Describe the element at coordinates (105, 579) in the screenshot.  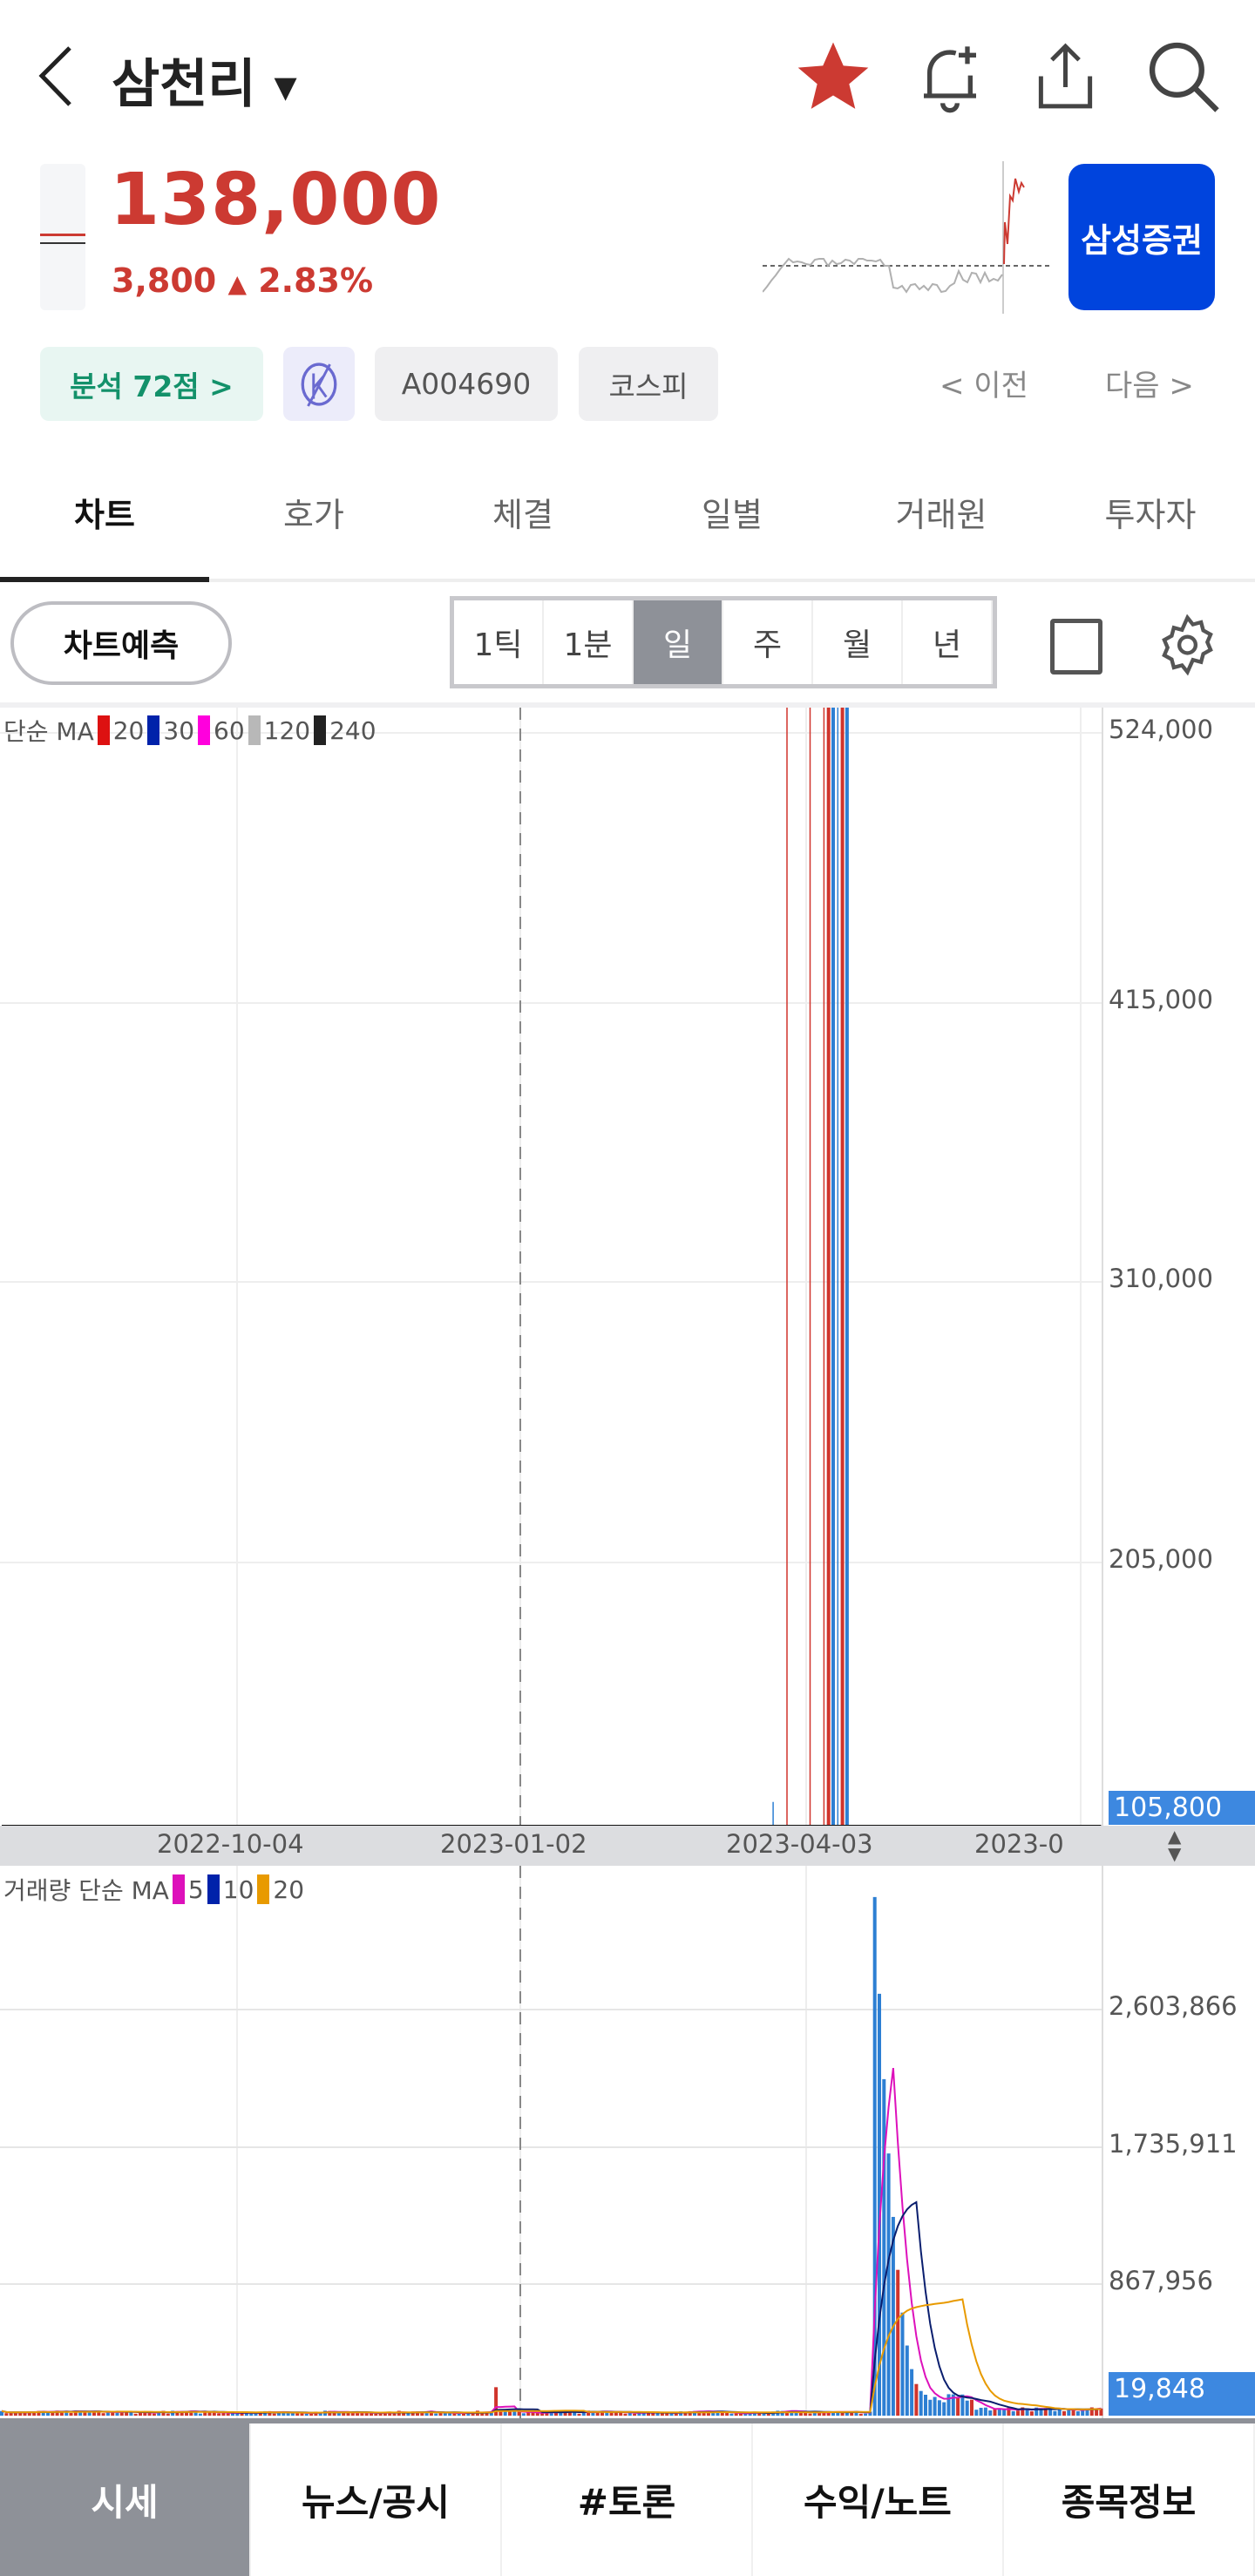
I see `tab-active-indicator` at that location.